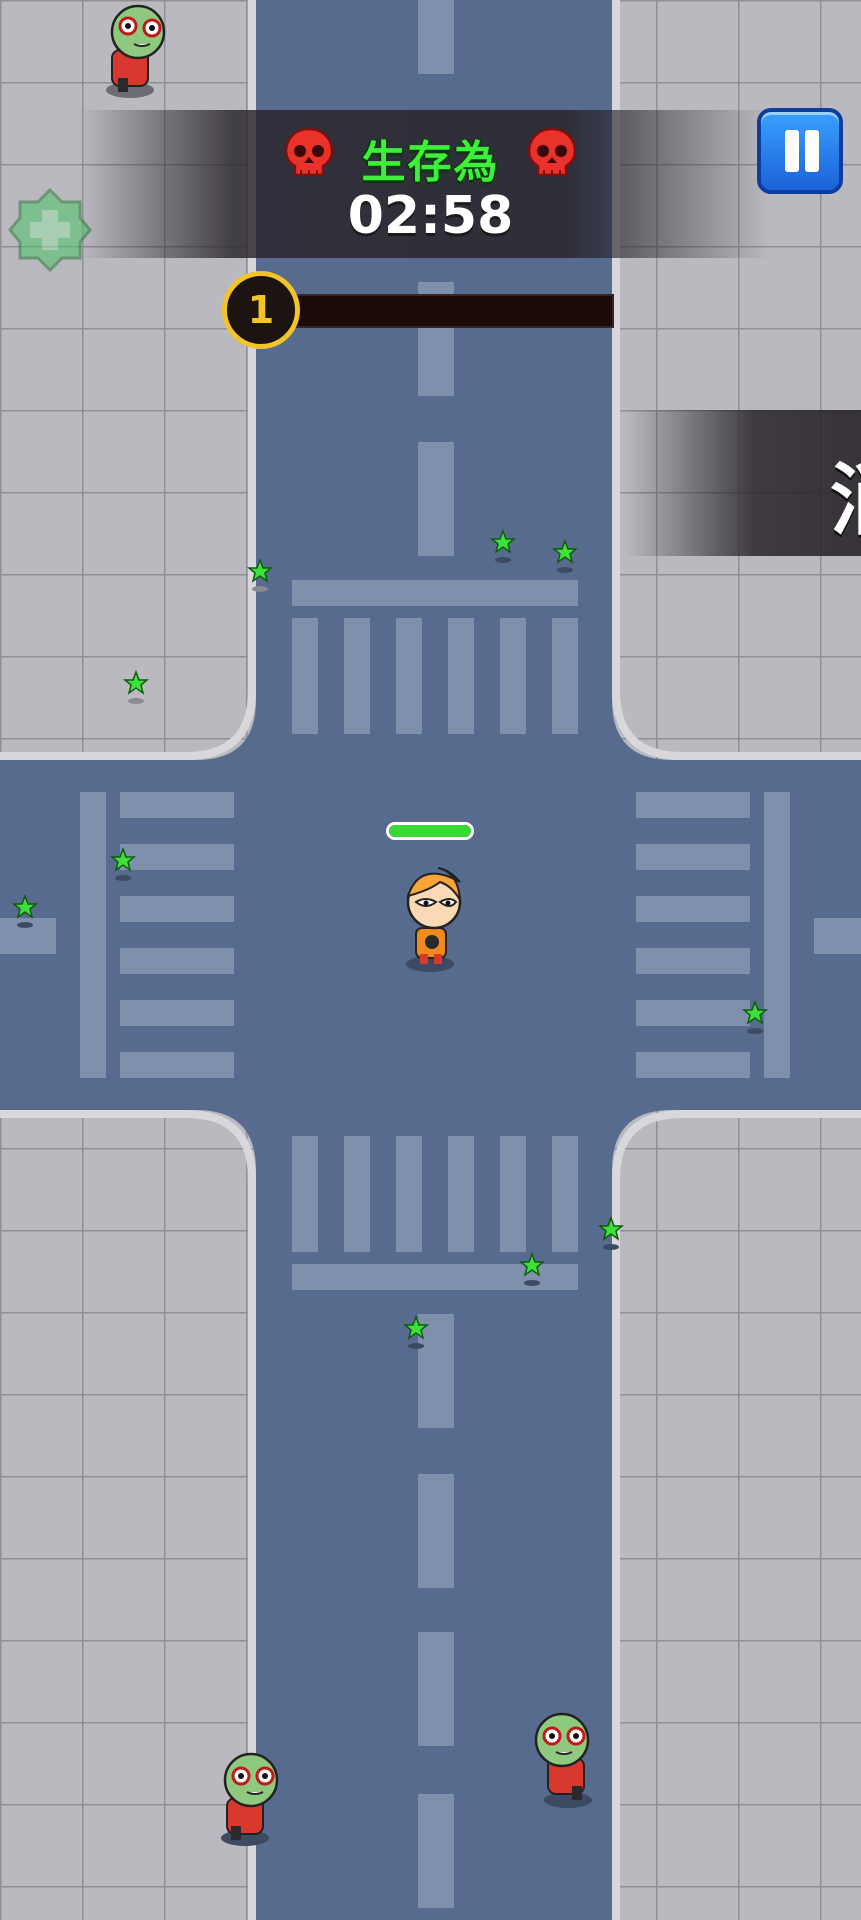 This screenshot has width=861, height=1920. Describe the element at coordinates (430, 216) in the screenshot. I see `survival-timer: 02:58` at that location.